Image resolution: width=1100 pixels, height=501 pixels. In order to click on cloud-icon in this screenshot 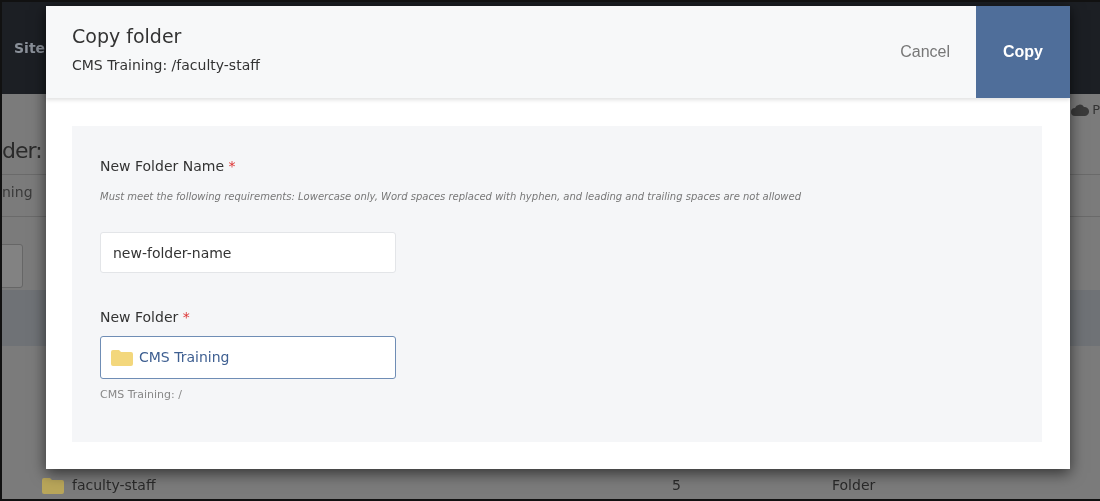, I will do `click(1080, 109)`.